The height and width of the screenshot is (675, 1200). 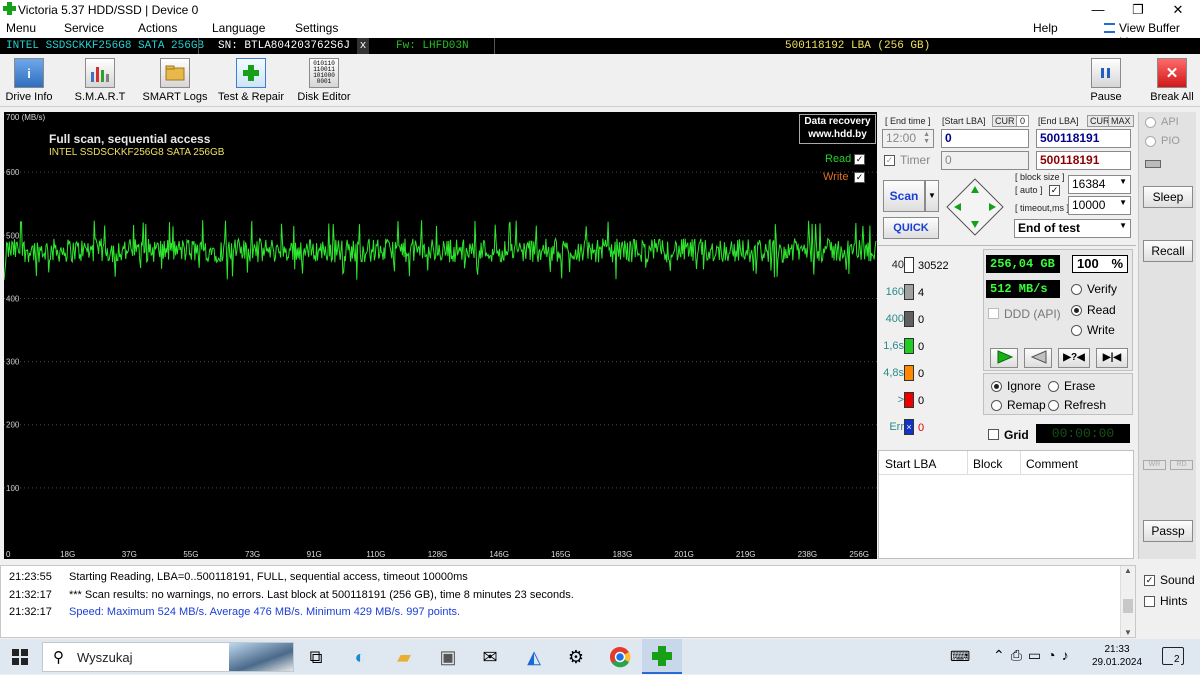 What do you see at coordinates (662, 656) in the screenshot?
I see `victoria-taskbar-icon` at bounding box center [662, 656].